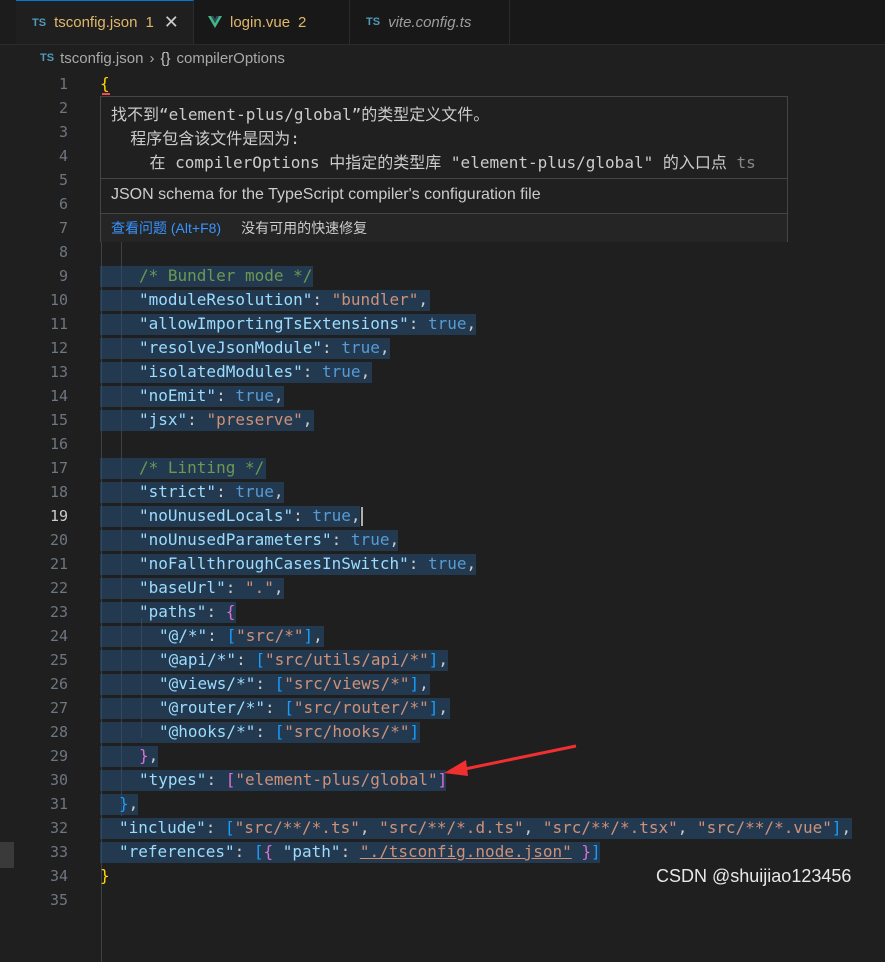  I want to click on code-line: 15 "jsx": "preserve",, so click(442, 420).